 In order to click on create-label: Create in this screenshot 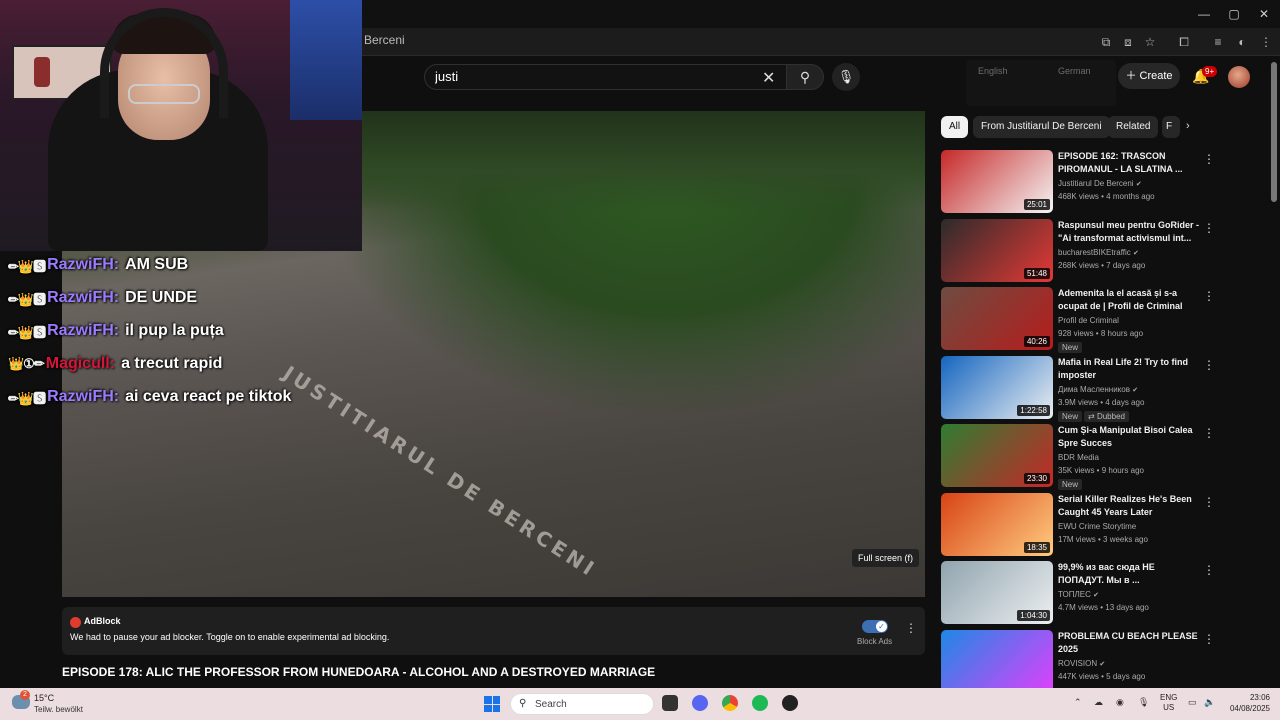, I will do `click(1156, 76)`.